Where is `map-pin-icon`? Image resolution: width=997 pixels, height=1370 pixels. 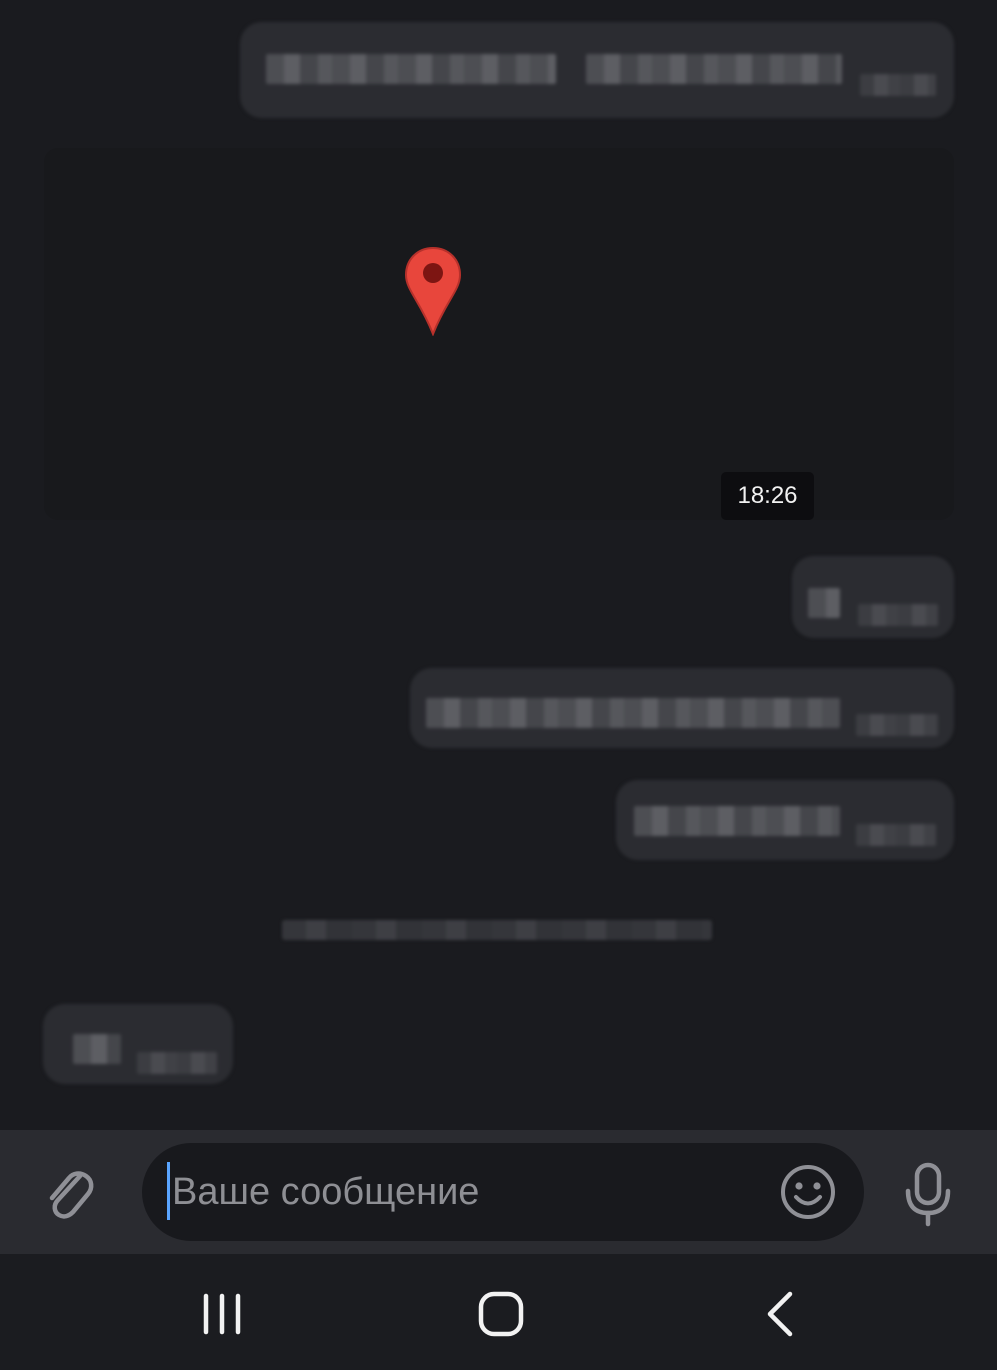 map-pin-icon is located at coordinates (433, 291).